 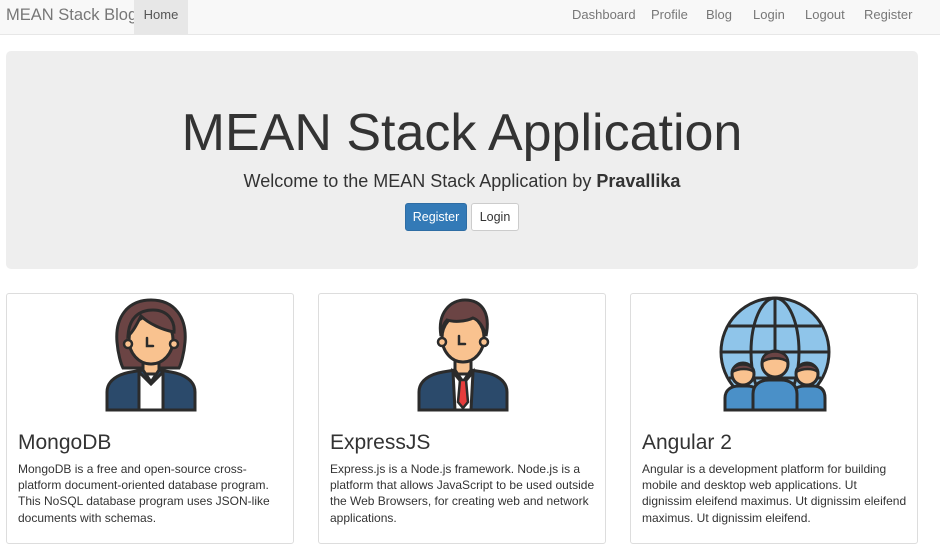 I want to click on welcome-text: Welcome to the MEAN Stack Application by, so click(x=417, y=181).